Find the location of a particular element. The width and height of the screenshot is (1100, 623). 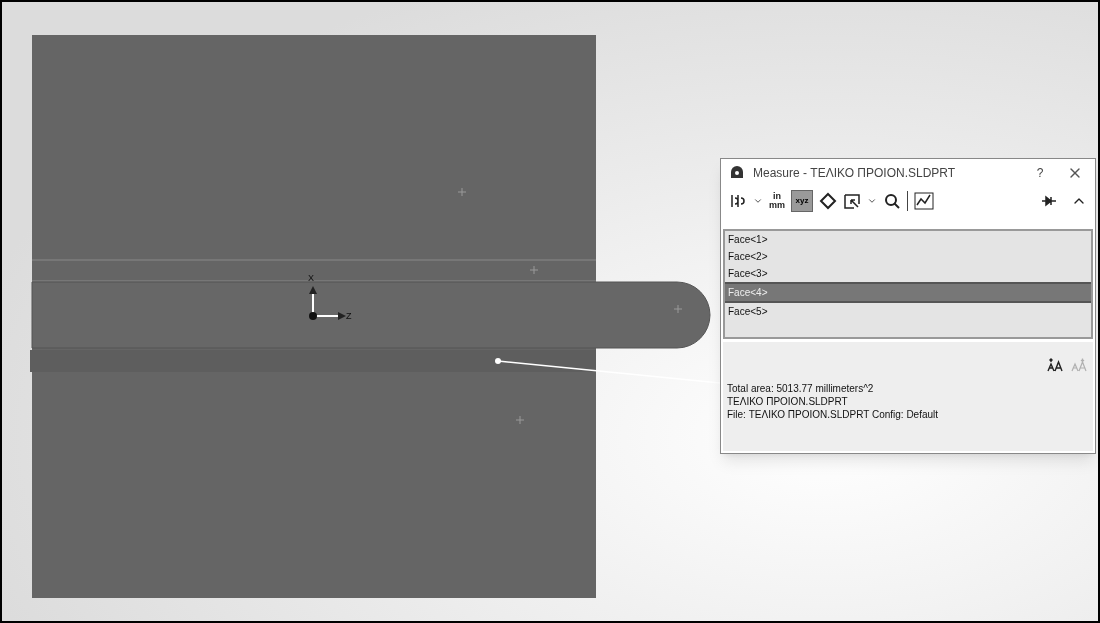

xyz-toggle-button: xyz is located at coordinates (802, 201).